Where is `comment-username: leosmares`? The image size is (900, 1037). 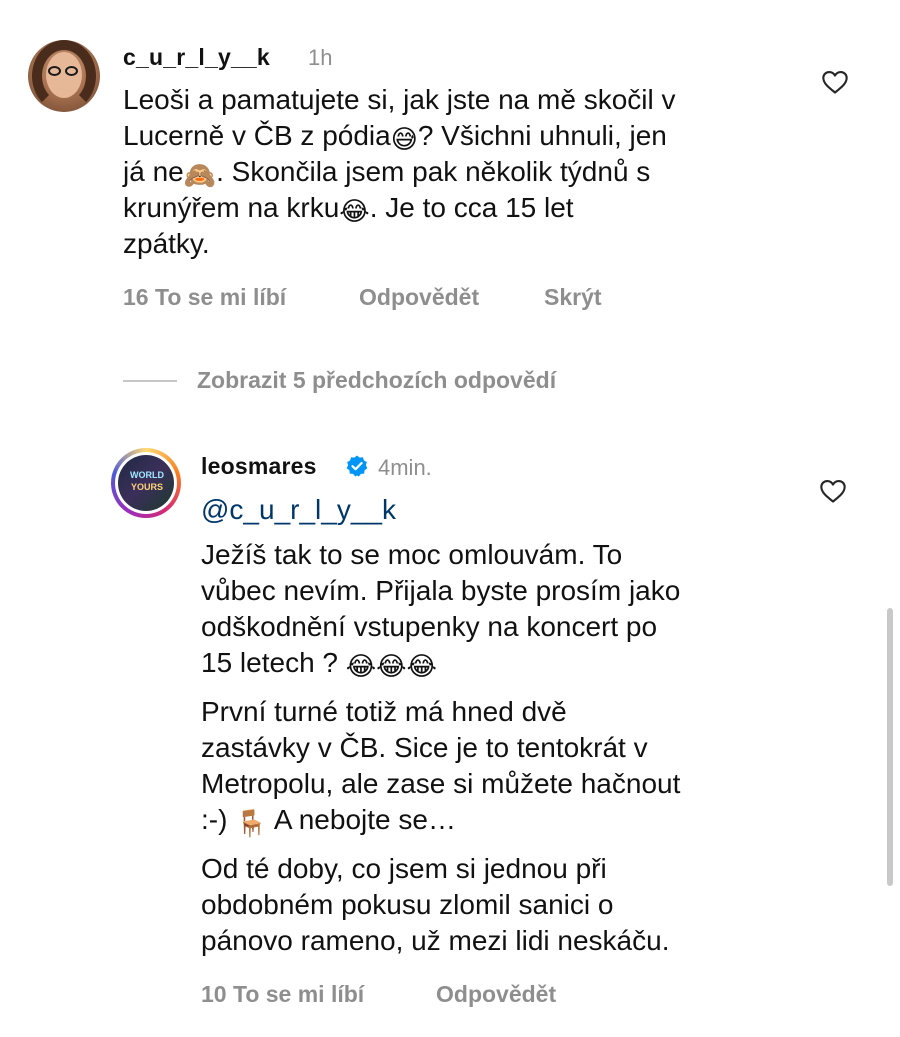
comment-username: leosmares is located at coordinates (259, 466).